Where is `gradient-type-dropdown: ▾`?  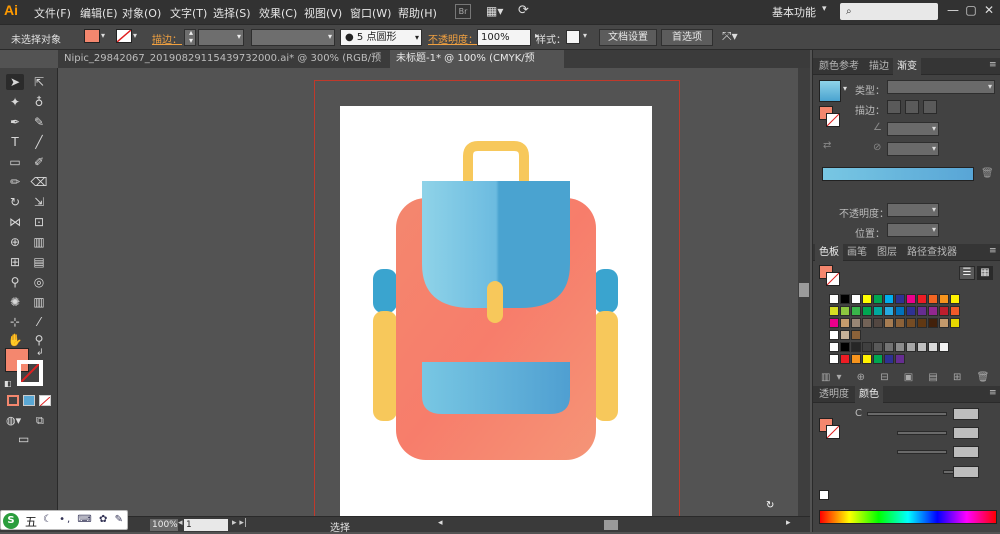
gradient-type-dropdown: ▾ is located at coordinates (941, 87).